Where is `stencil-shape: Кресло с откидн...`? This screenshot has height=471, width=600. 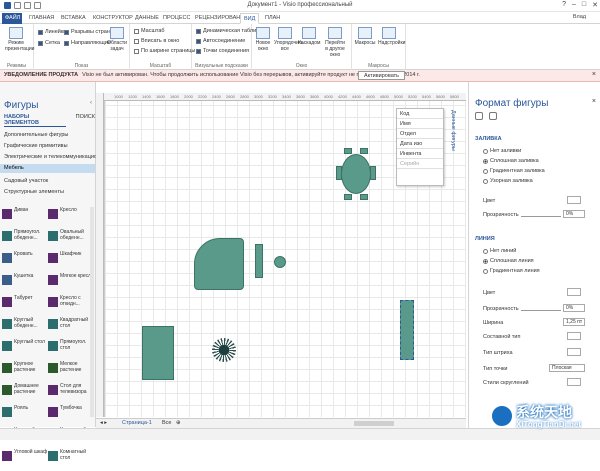 stencil-shape: Кресло с откидн... is located at coordinates (71, 306).